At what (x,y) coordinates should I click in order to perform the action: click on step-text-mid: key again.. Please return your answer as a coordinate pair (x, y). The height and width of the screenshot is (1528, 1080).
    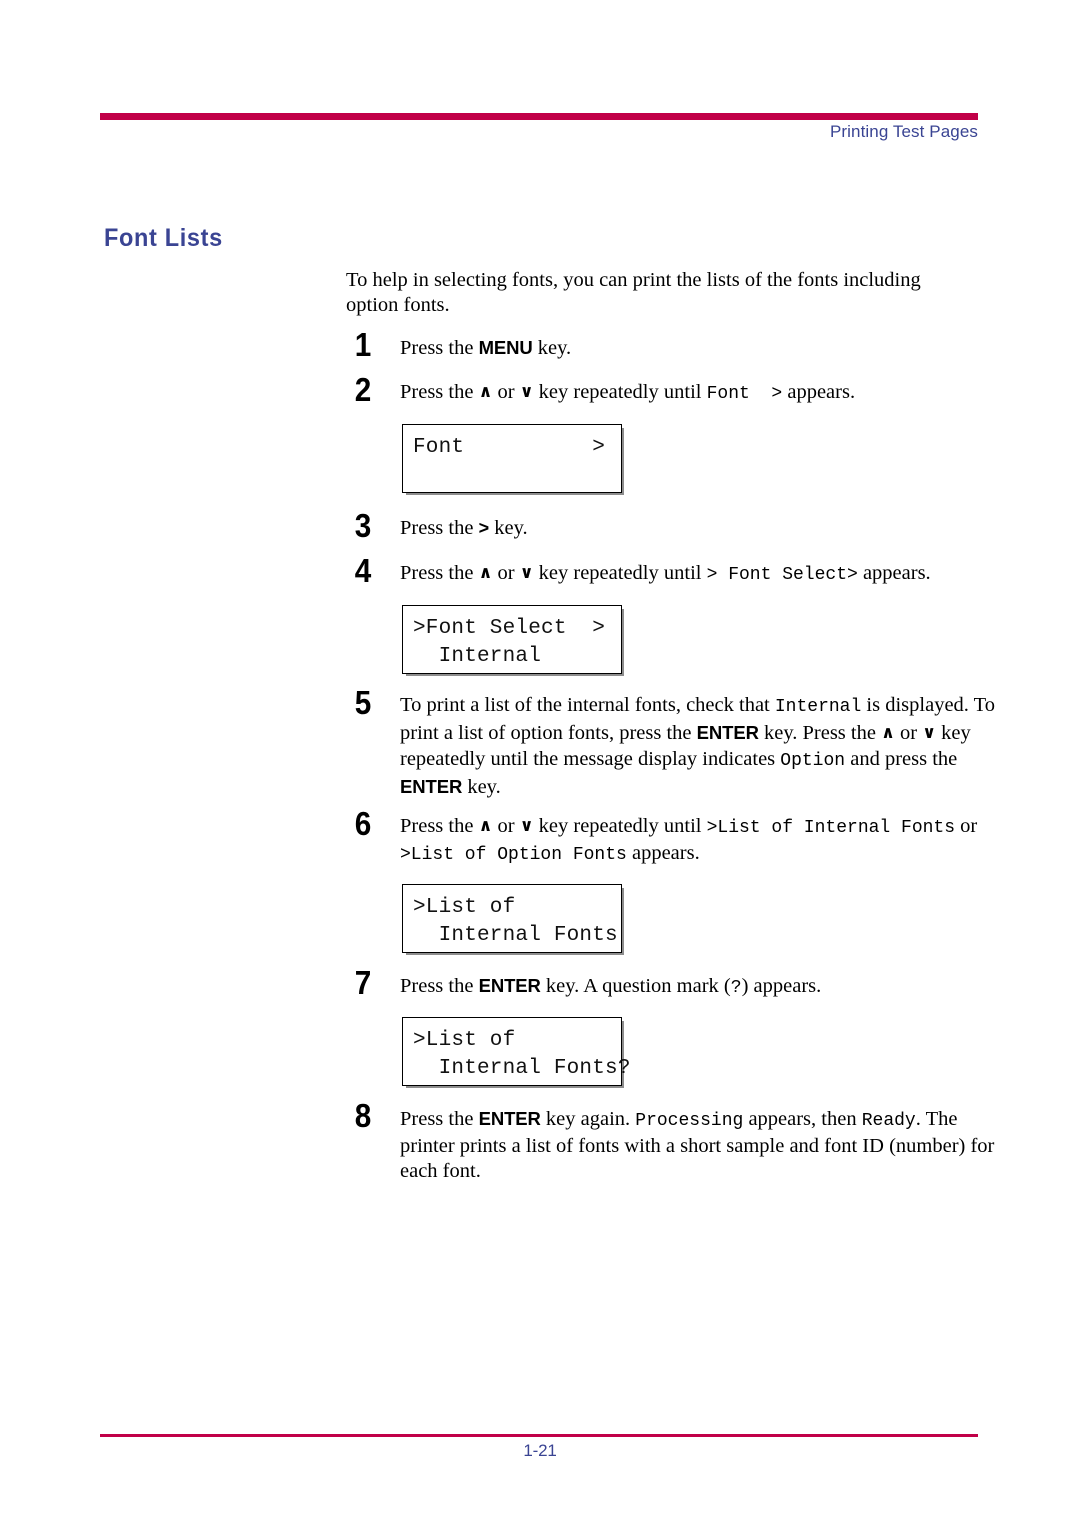
    Looking at the image, I should click on (588, 1119).